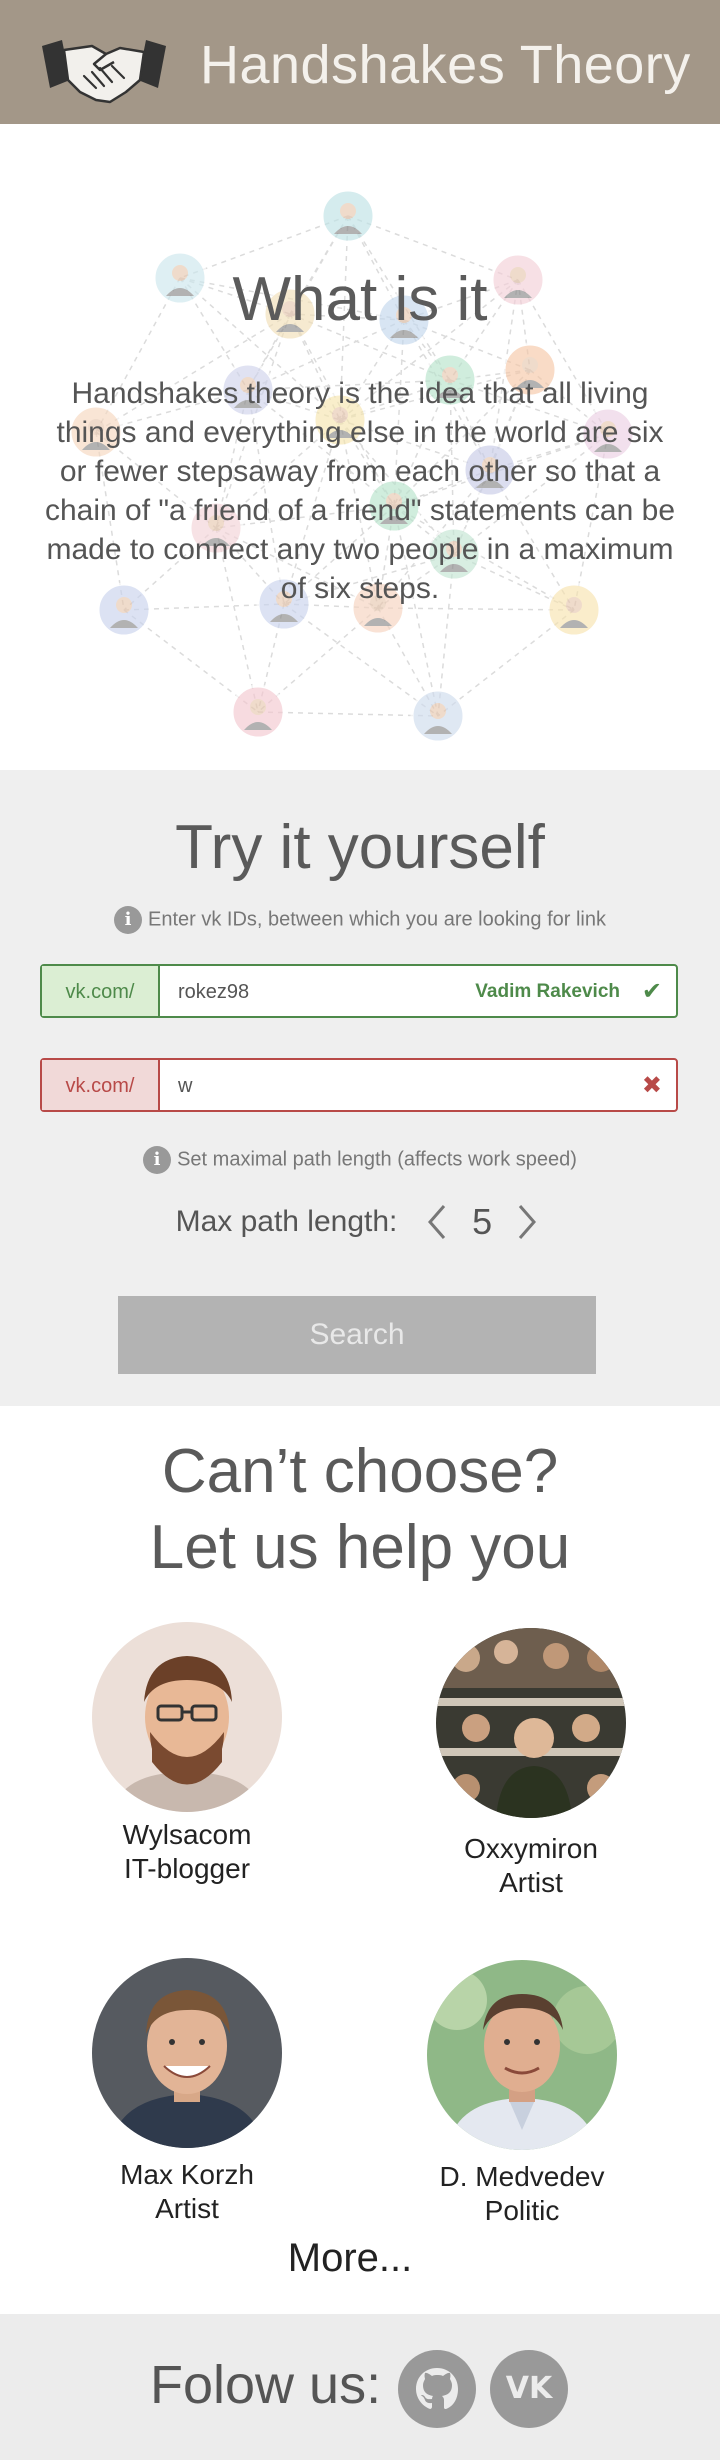 The image size is (720, 2460). Describe the element at coordinates (360, 847) in the screenshot. I see `search-title: Try it yourself` at that location.